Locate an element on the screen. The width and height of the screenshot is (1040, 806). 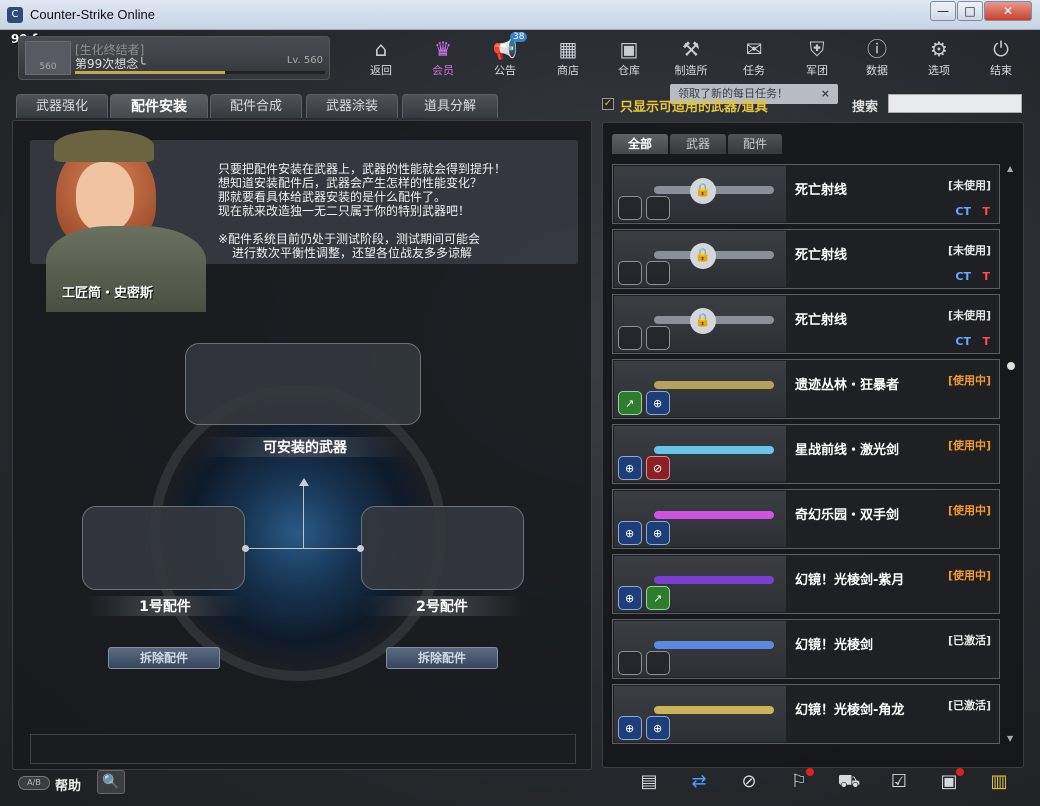
weapon-thumbnail: ⊕ ⊕ is located at coordinates (700, 714).